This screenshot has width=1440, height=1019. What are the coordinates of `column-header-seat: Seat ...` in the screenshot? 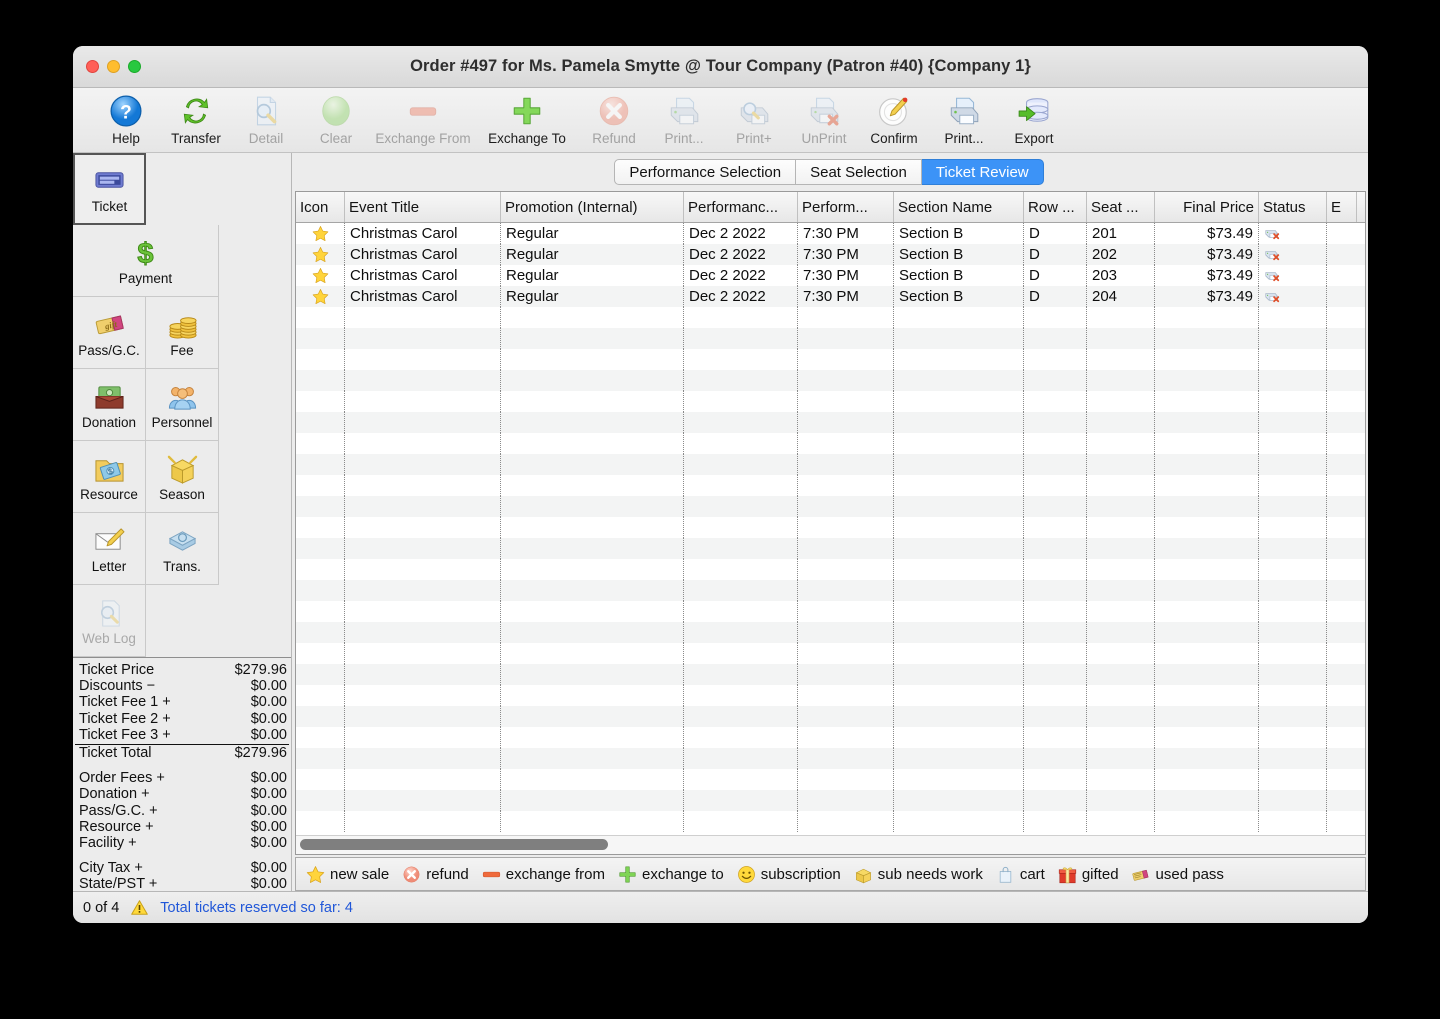 It's located at (1121, 207).